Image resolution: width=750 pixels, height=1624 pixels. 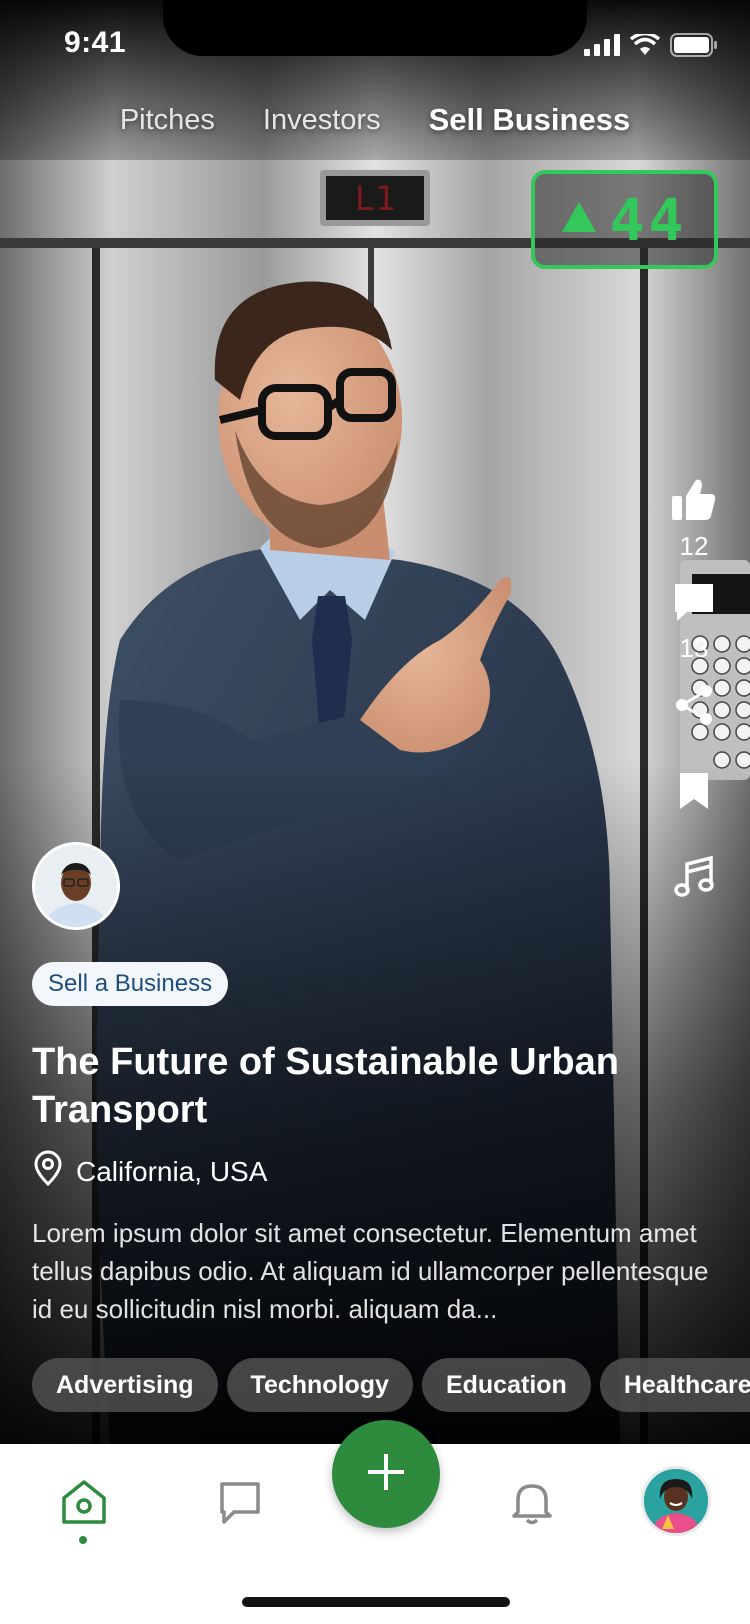 What do you see at coordinates (319, 1385) in the screenshot?
I see `tag-technology: Technology` at bounding box center [319, 1385].